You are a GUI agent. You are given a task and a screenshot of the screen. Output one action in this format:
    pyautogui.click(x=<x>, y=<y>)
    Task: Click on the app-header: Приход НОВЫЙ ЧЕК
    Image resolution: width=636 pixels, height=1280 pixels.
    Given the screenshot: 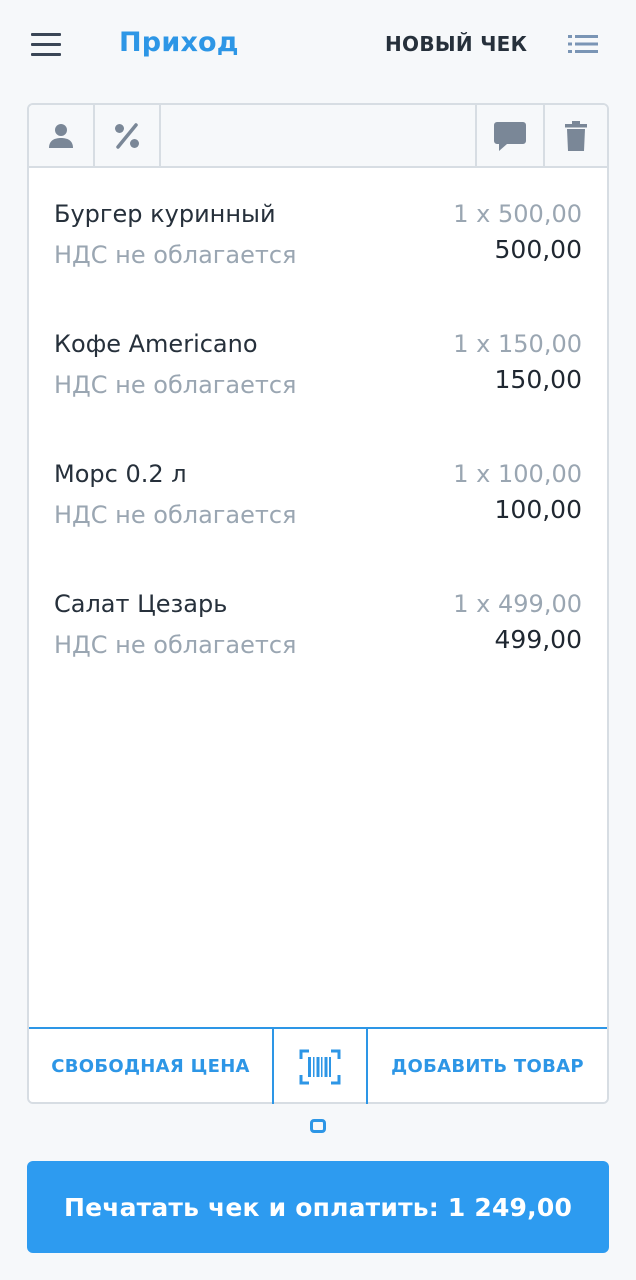 What is the action you would take?
    pyautogui.click(x=318, y=45)
    